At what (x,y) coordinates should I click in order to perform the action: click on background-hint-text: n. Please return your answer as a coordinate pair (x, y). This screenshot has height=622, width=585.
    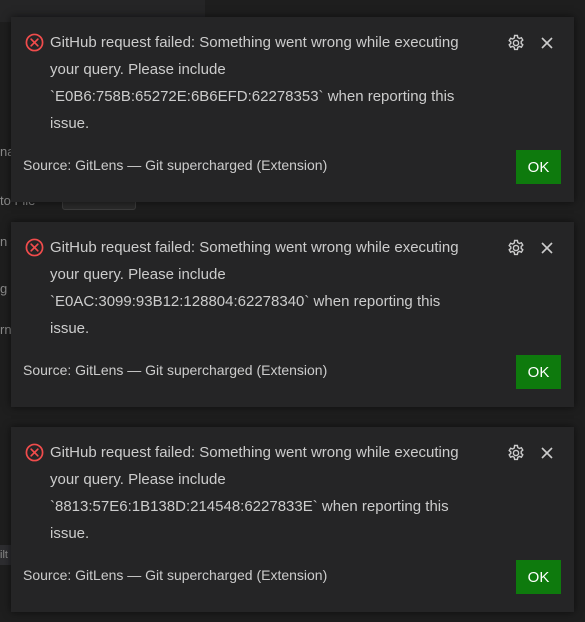
    Looking at the image, I should click on (4, 241).